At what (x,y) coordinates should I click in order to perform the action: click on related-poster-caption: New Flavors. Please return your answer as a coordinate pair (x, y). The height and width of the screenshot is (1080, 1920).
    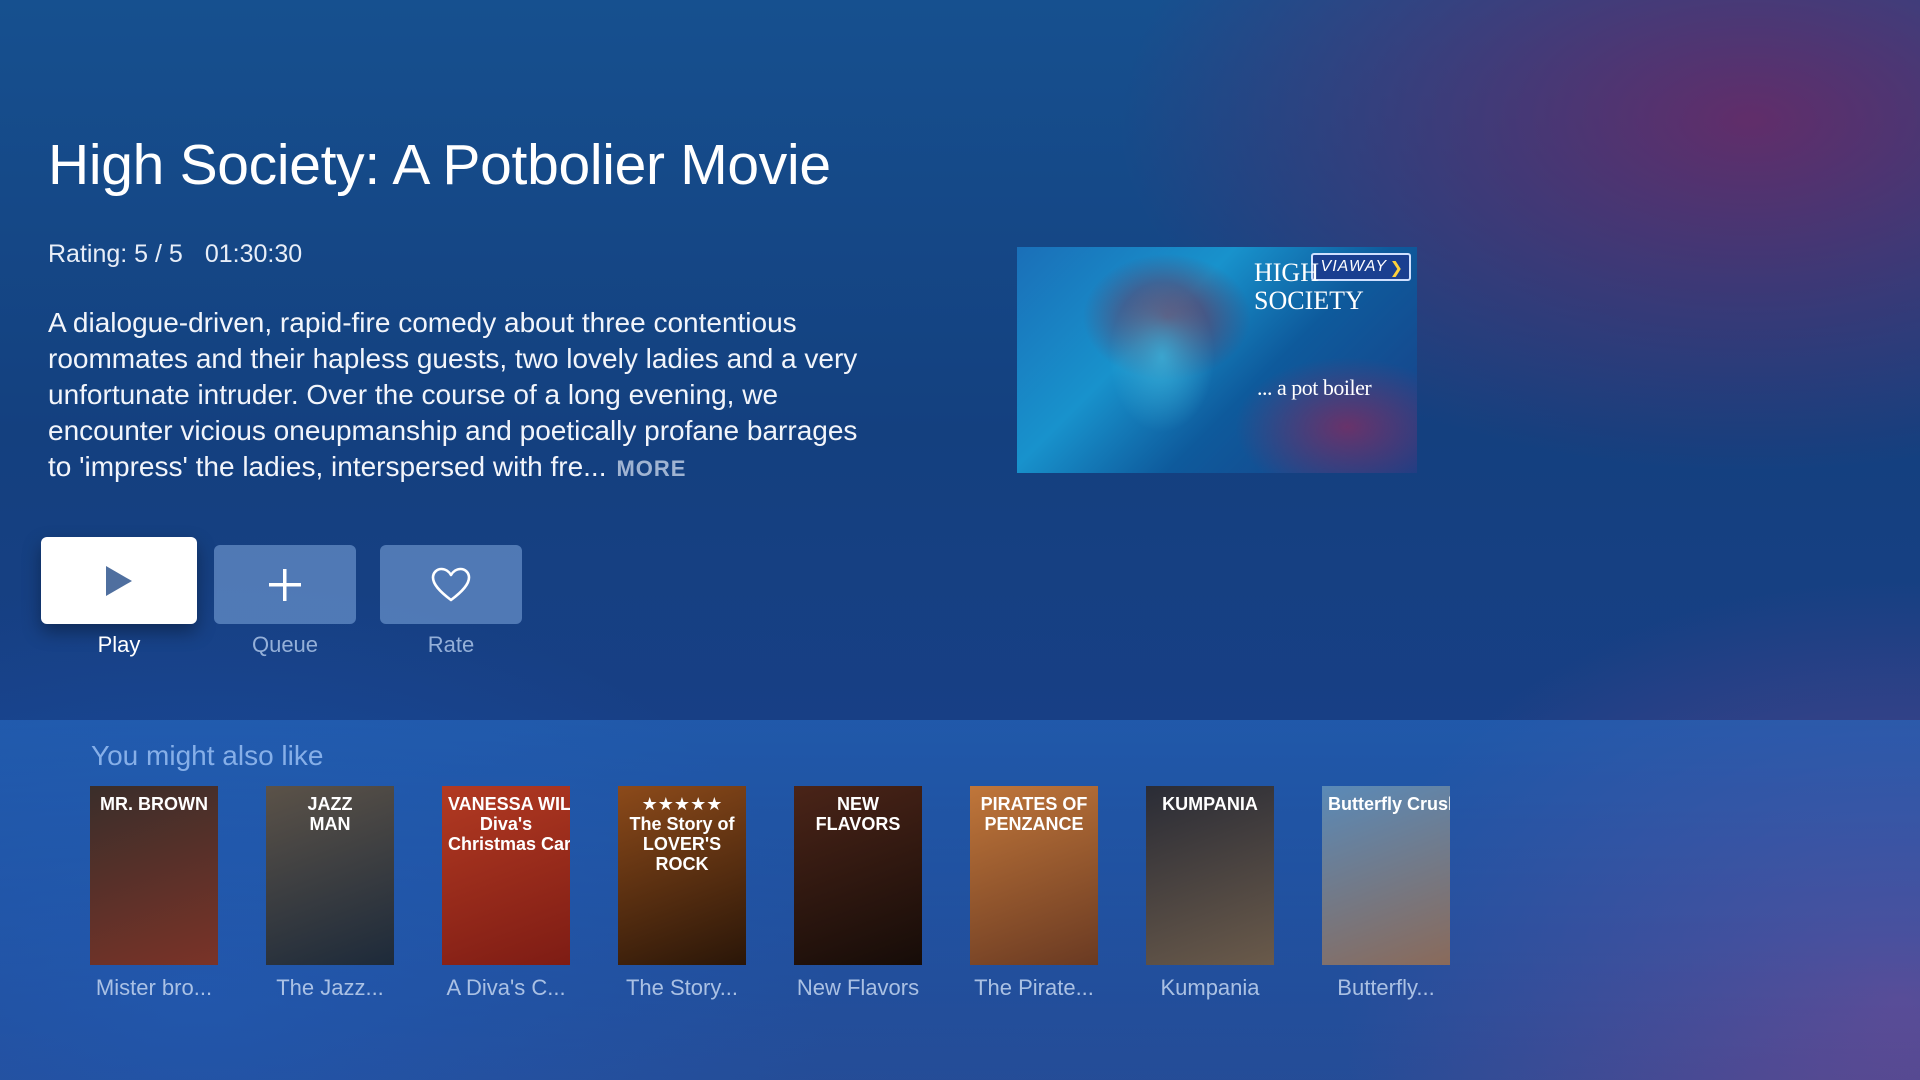
    Looking at the image, I should click on (858, 987).